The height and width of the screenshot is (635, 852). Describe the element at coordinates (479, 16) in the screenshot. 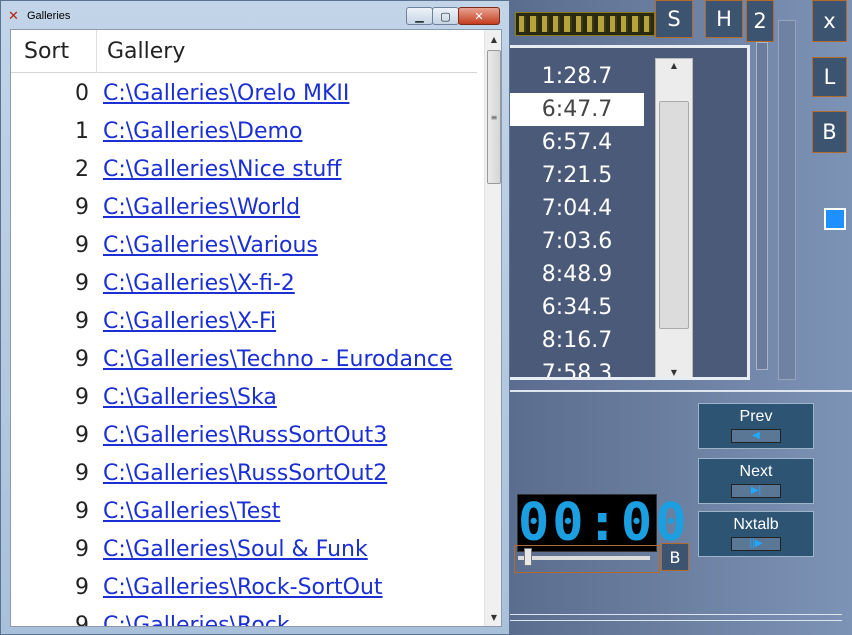

I see `close-icon: ✕` at that location.